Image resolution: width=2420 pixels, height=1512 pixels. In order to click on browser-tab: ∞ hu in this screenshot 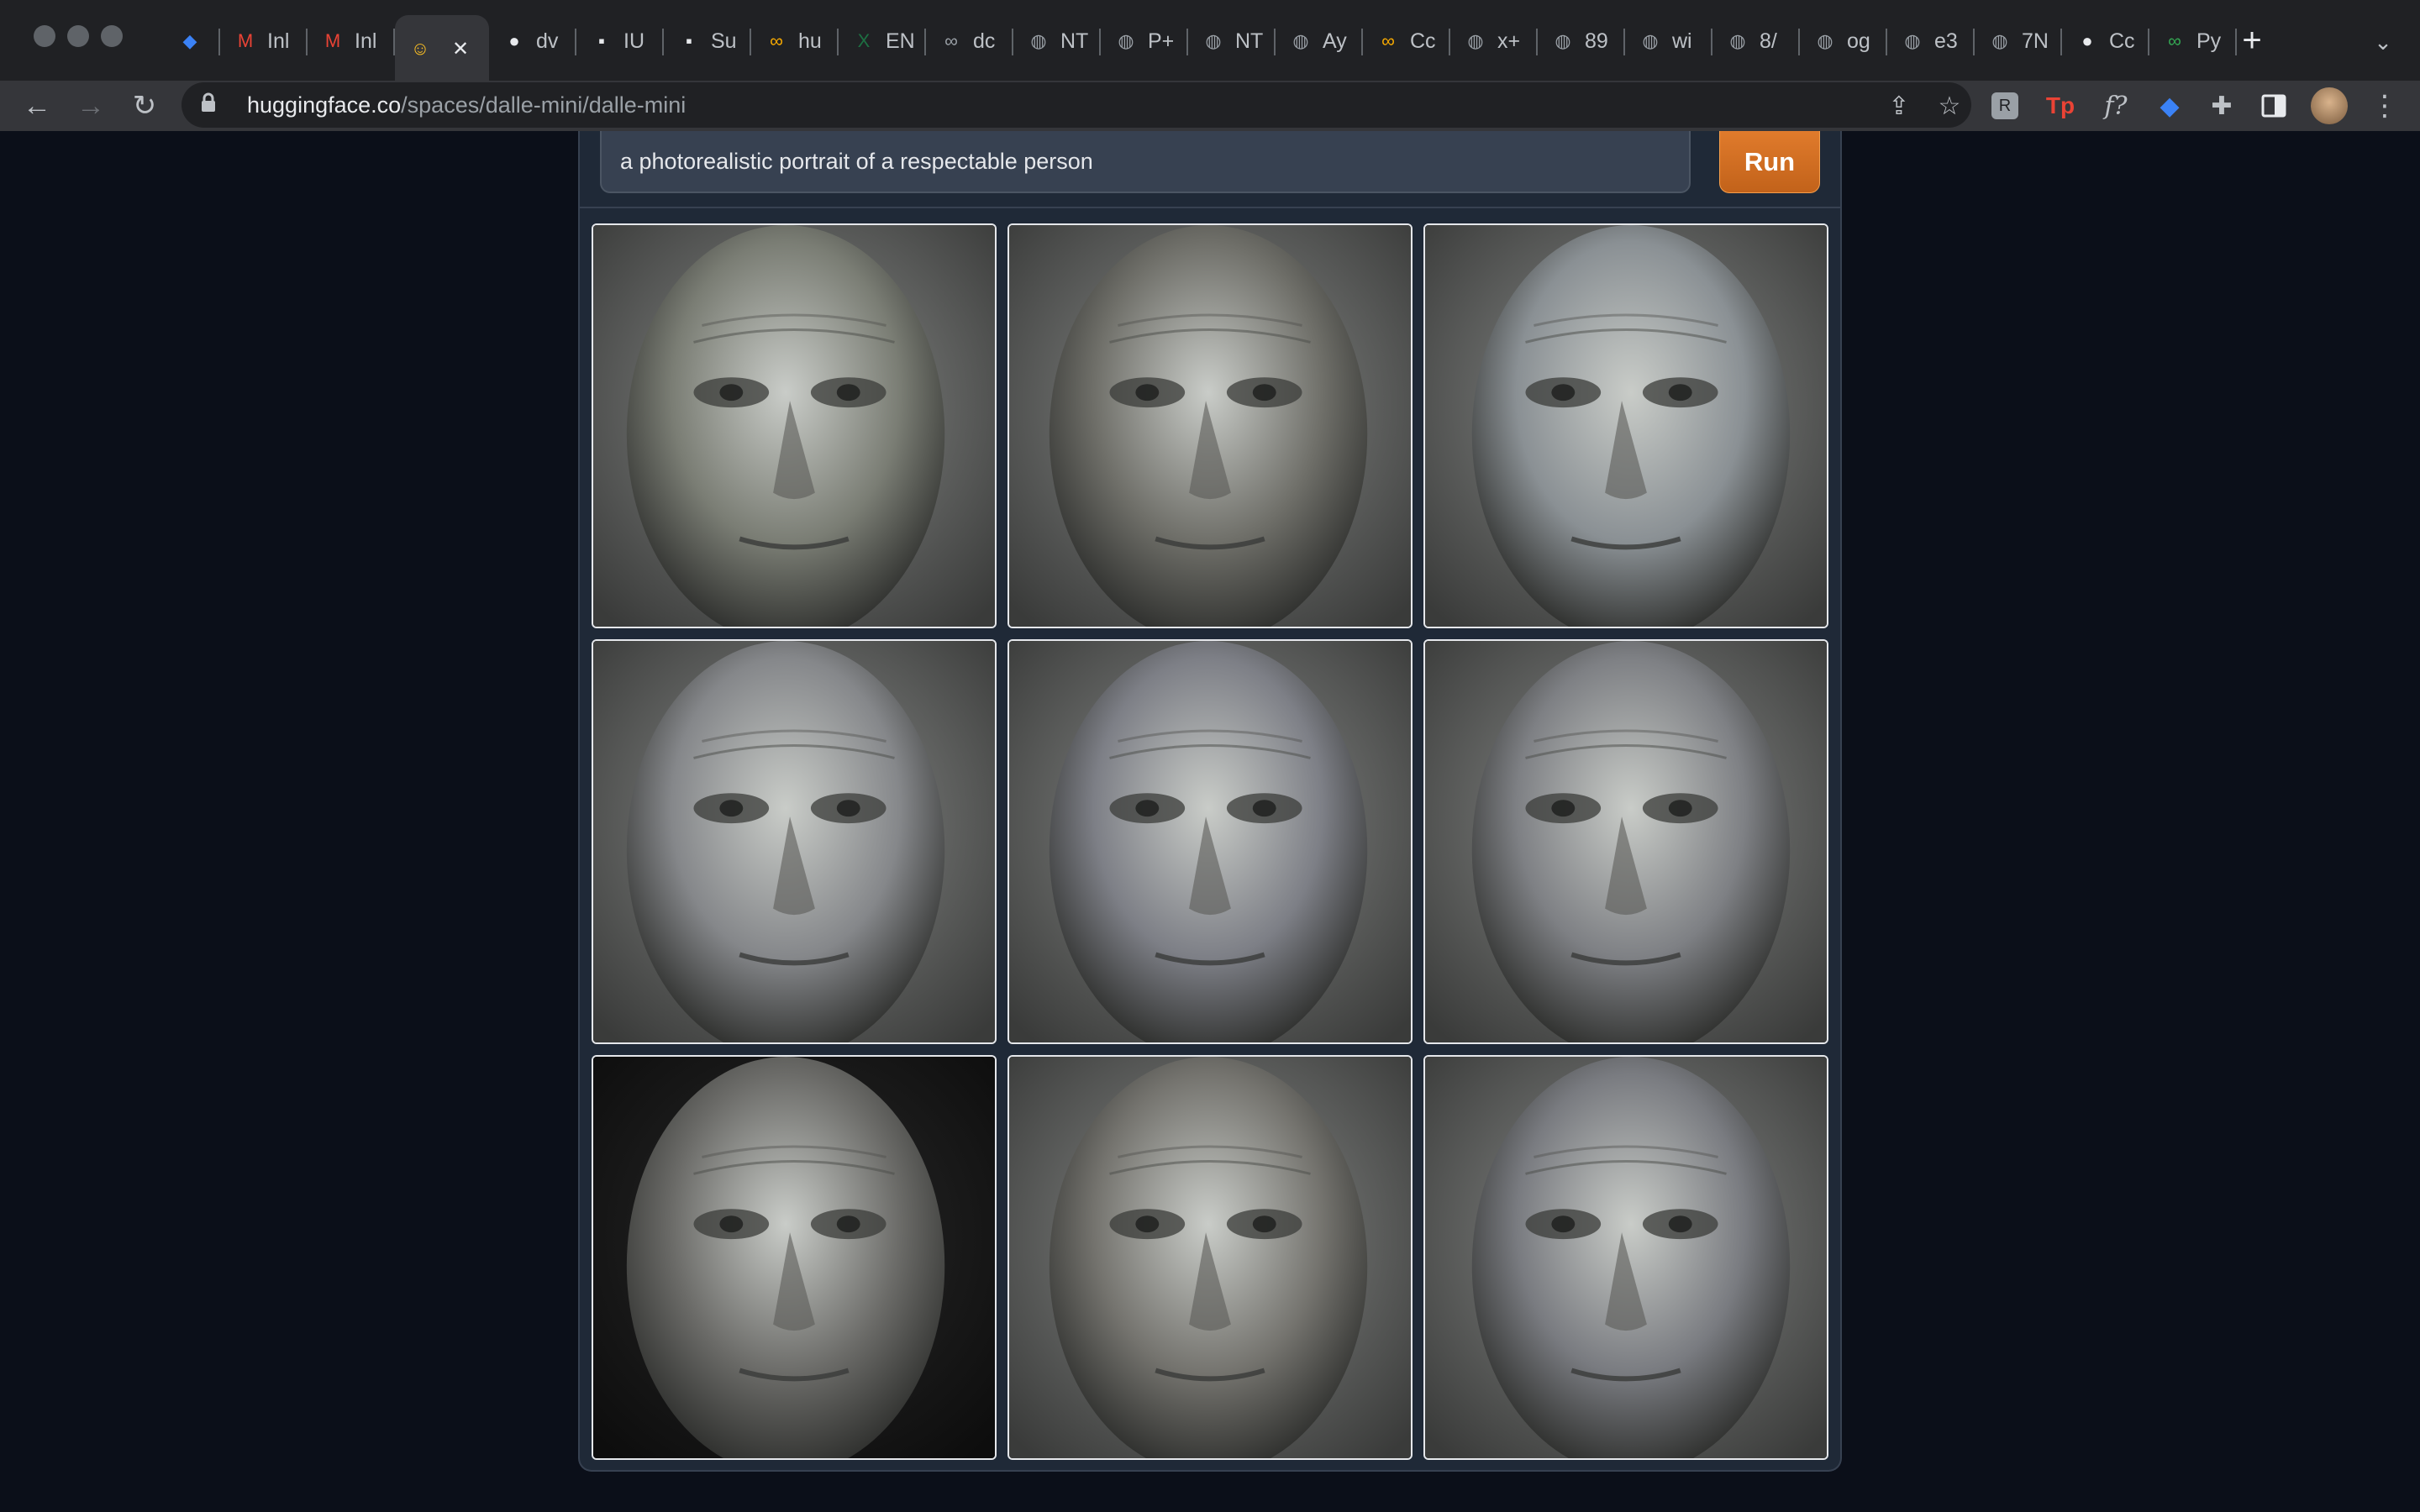, I will do `click(795, 41)`.